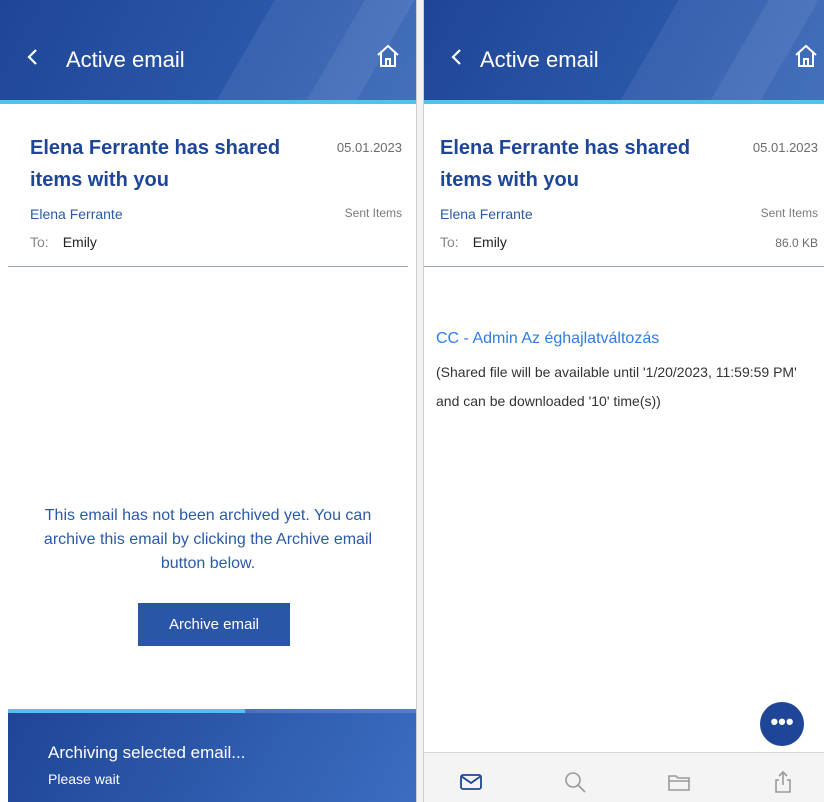 This screenshot has height=802, width=824. I want to click on share-icon, so click(783, 782).